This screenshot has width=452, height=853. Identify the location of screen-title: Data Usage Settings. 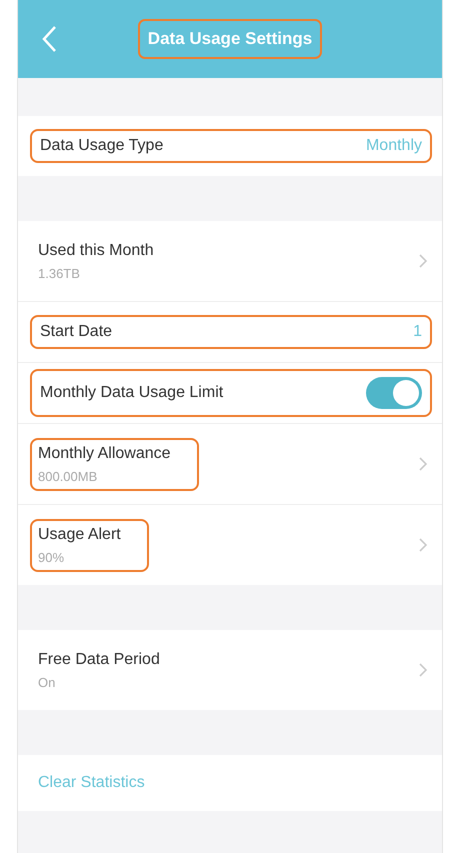
(230, 39).